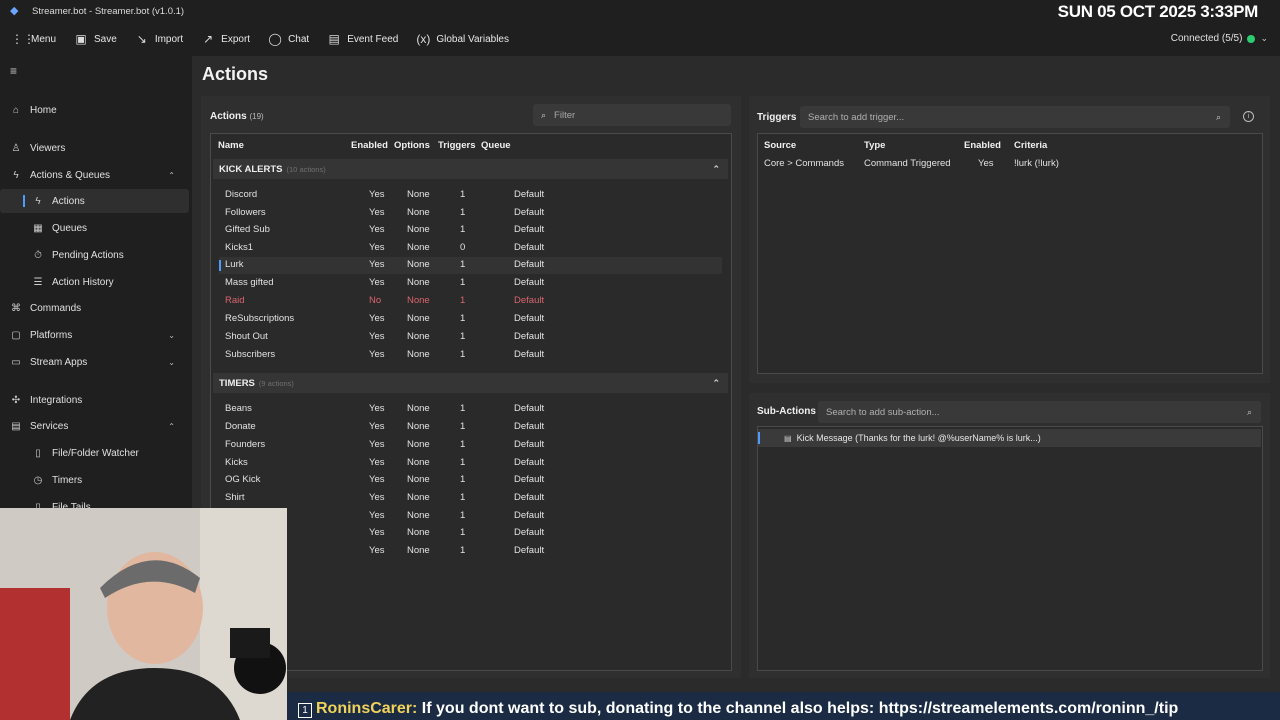  I want to click on streamerbot-logo-icon: ◆, so click(14, 11).